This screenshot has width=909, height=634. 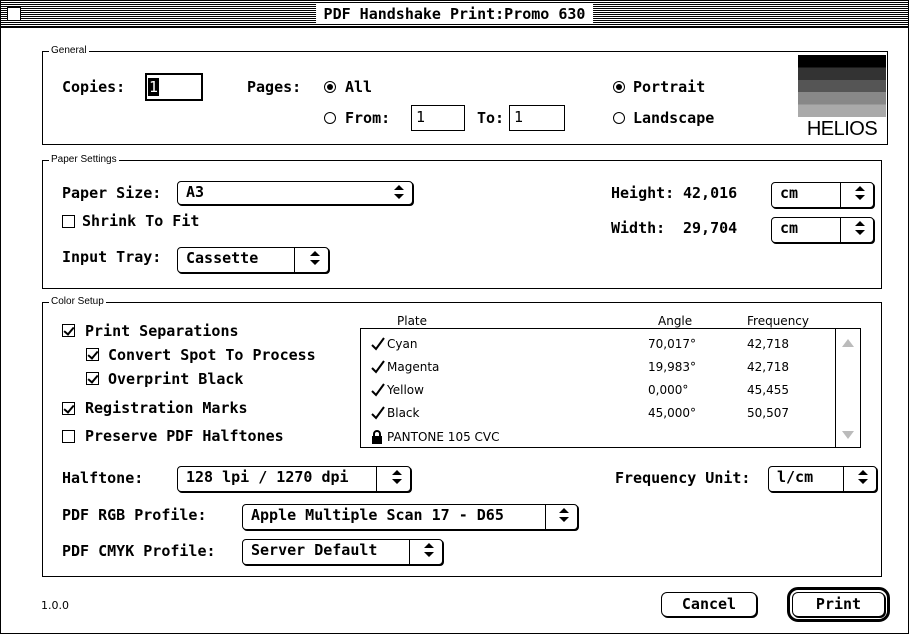 I want to click on shrink-to-fit-checkbox, so click(x=68, y=221).